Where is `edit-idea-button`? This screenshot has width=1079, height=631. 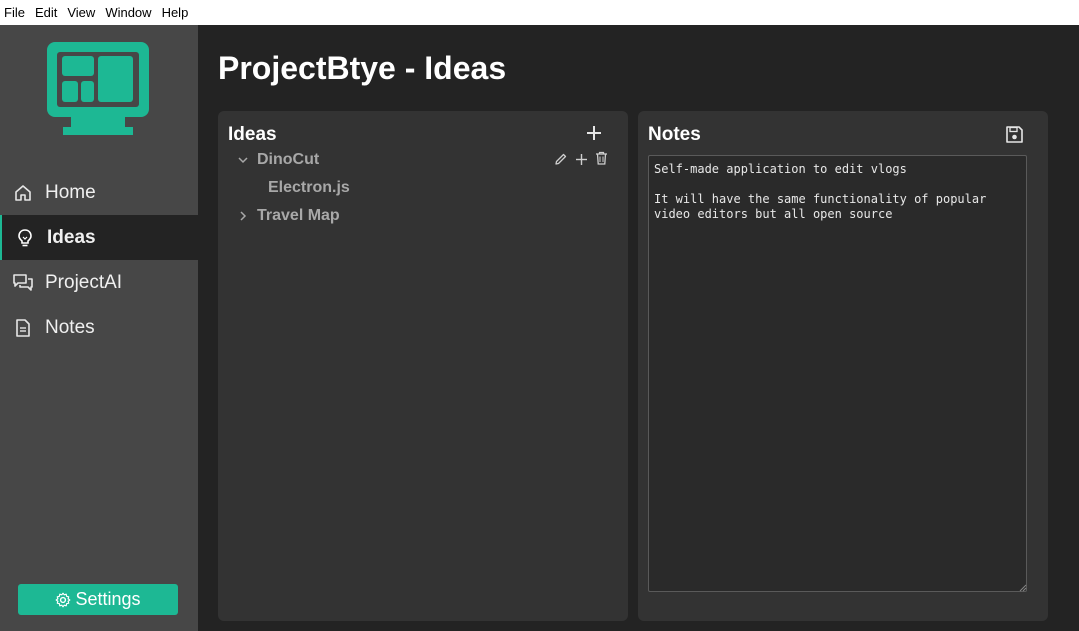 edit-idea-button is located at coordinates (561, 159).